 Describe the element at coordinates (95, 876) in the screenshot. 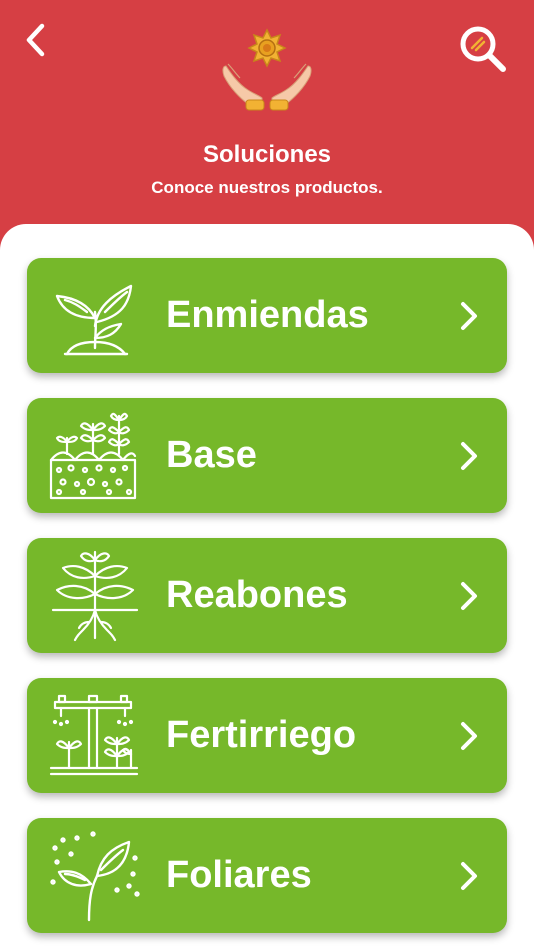

I see `leaf-spray-icon` at that location.